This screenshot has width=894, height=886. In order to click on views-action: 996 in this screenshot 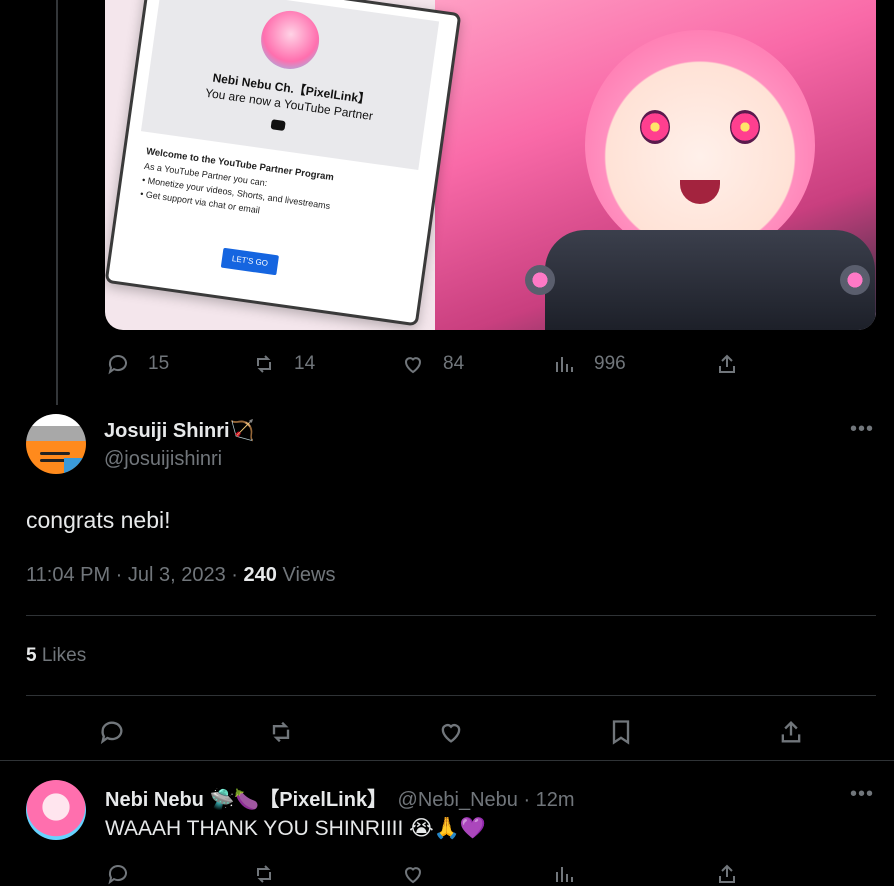, I will do `click(589, 364)`.